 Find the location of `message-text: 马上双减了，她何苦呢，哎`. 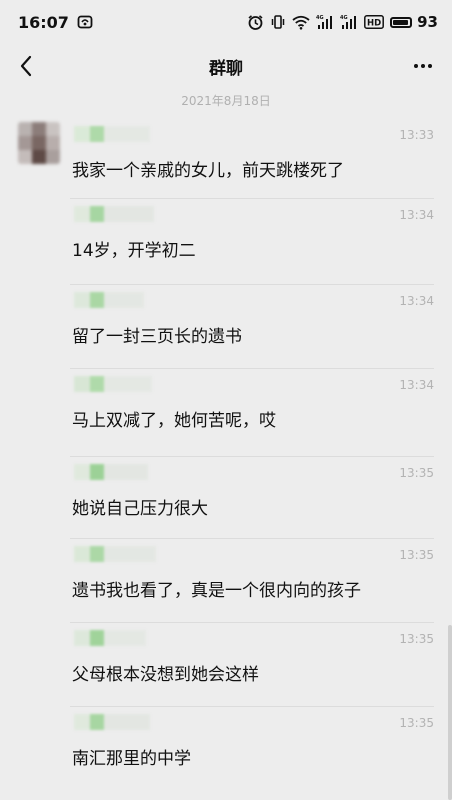

message-text: 马上双减了，她何苦呢，哎 is located at coordinates (174, 421).